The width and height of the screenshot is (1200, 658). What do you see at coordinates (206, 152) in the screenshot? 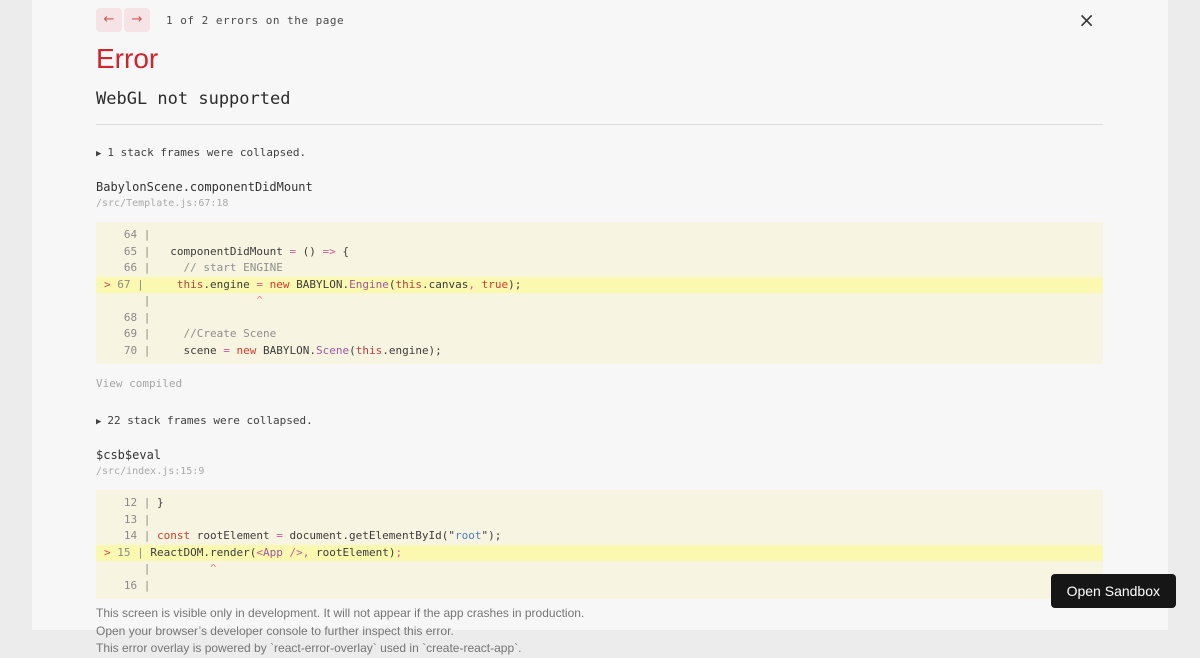
I see `collapsed-frames-label: 1 stack frames were collapsed.` at bounding box center [206, 152].